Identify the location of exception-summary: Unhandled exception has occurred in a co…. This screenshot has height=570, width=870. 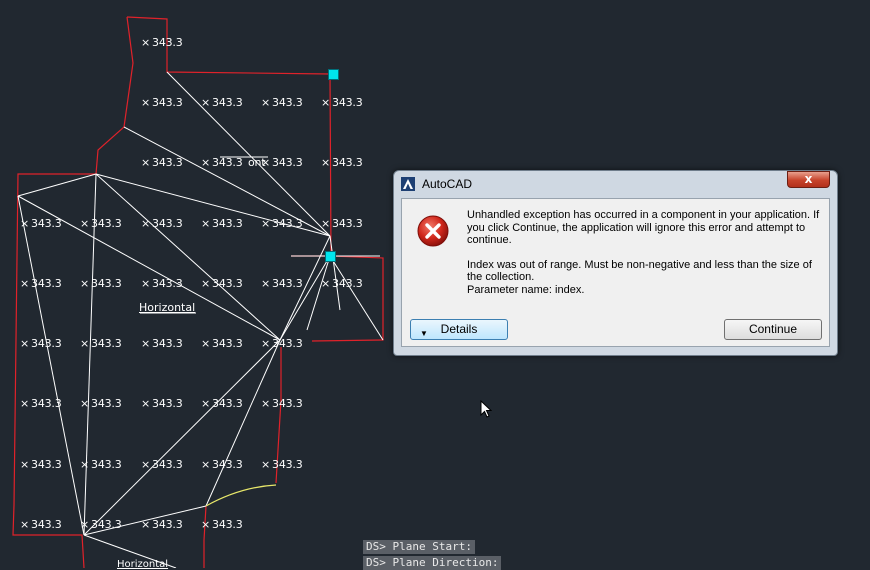
(643, 227).